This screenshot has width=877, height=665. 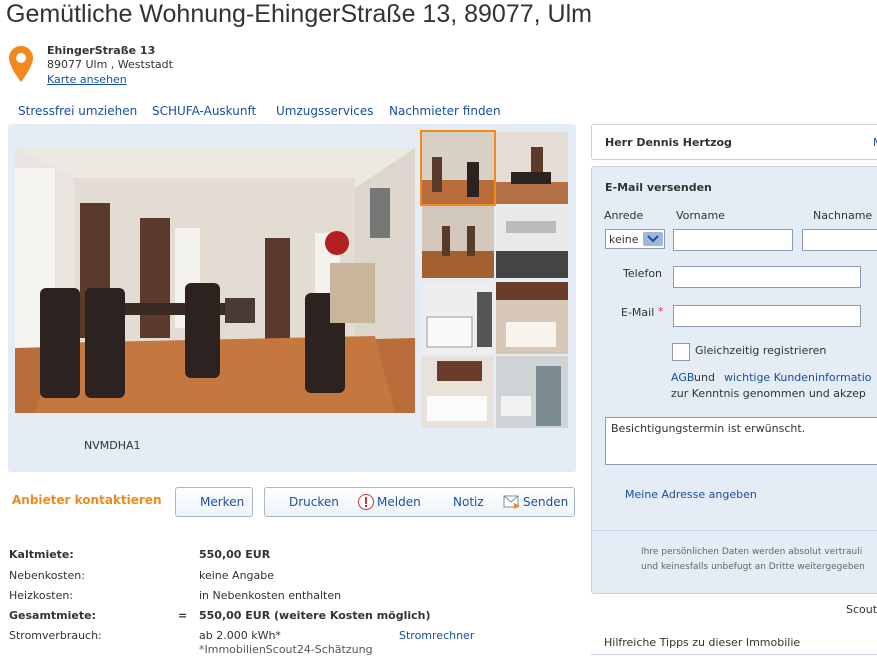 What do you see at coordinates (681, 352) in the screenshot?
I see `register-checkbox` at bounding box center [681, 352].